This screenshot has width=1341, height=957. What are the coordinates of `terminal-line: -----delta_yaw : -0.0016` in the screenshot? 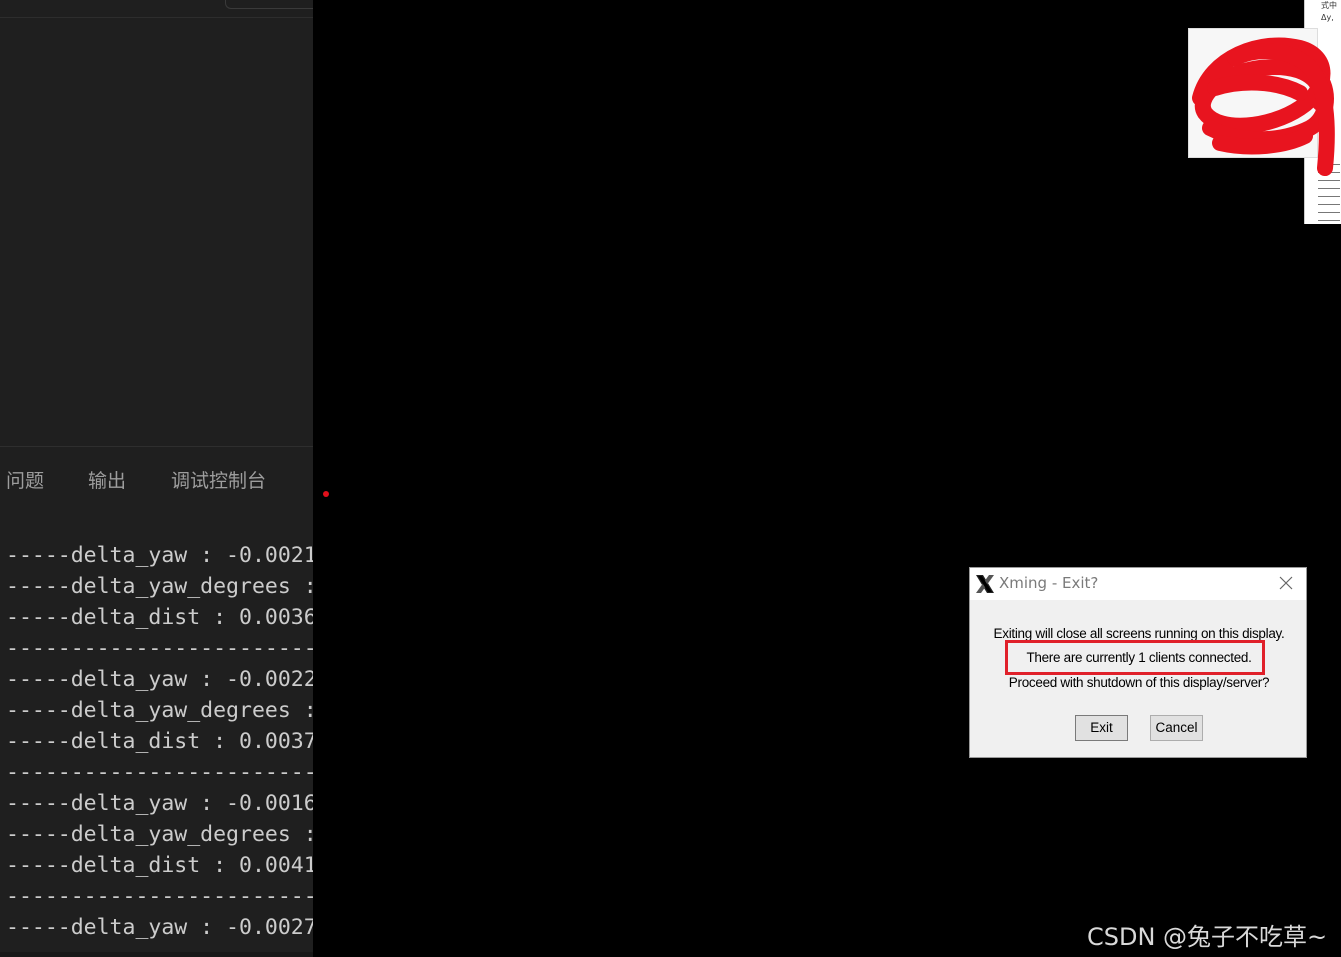 It's located at (159, 803).